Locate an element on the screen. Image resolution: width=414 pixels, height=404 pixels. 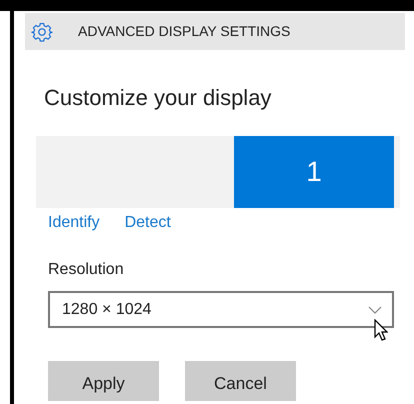
link: Detect is located at coordinates (147, 223).